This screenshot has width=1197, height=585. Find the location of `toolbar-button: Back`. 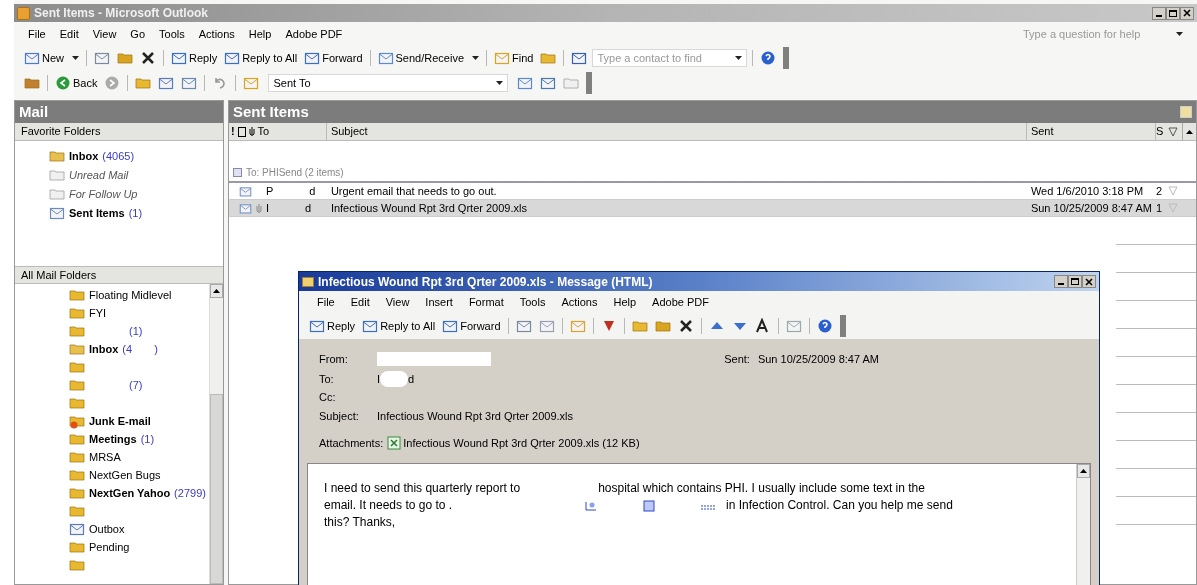

toolbar-button: Back is located at coordinates (76, 83).